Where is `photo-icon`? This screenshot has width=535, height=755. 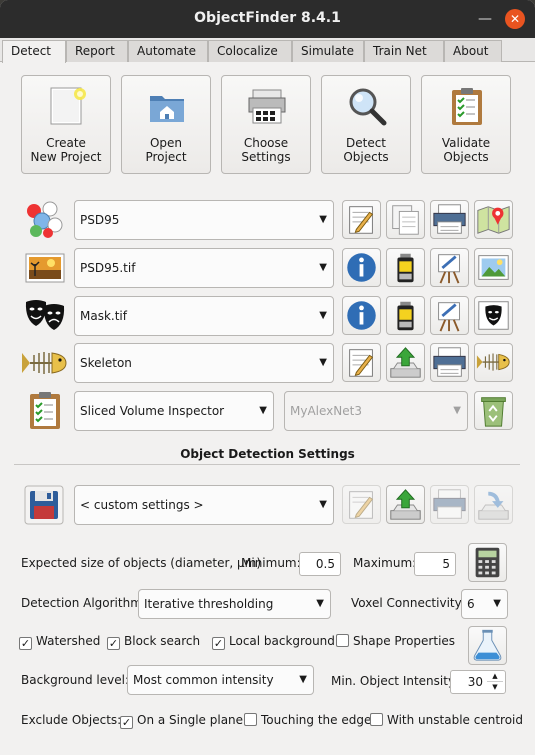
photo-icon is located at coordinates (493, 267).